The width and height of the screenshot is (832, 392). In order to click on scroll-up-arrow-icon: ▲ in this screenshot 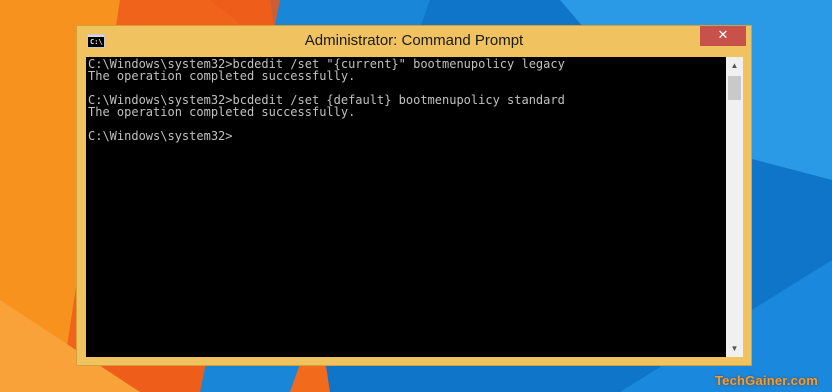, I will do `click(734, 65)`.